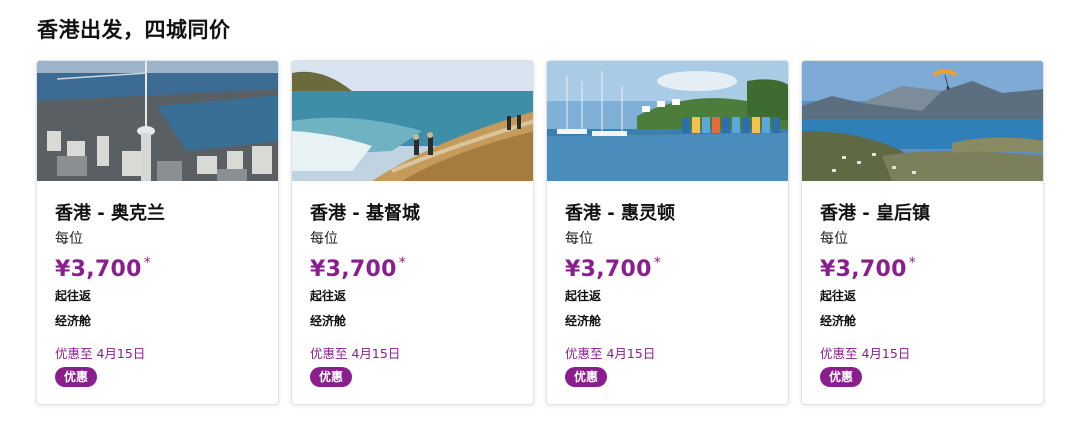 The image size is (1080, 431). I want to click on queenstown-lake-photo, so click(922, 121).